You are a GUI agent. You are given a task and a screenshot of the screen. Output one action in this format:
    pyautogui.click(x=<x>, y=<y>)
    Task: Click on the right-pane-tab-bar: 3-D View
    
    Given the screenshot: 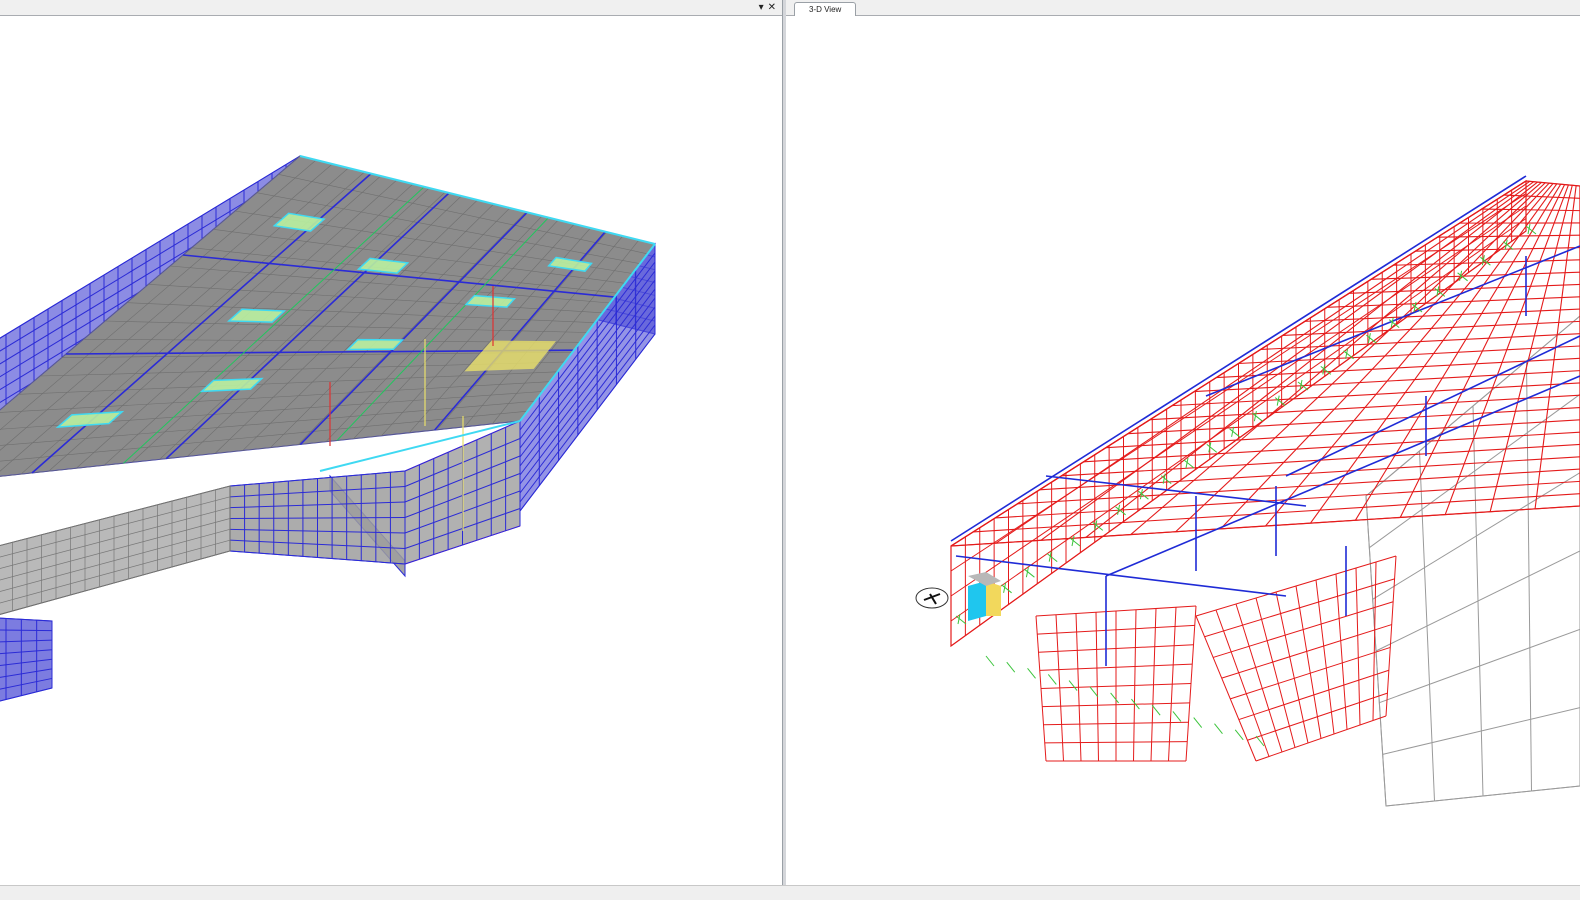 What is the action you would take?
    pyautogui.click(x=1183, y=8)
    